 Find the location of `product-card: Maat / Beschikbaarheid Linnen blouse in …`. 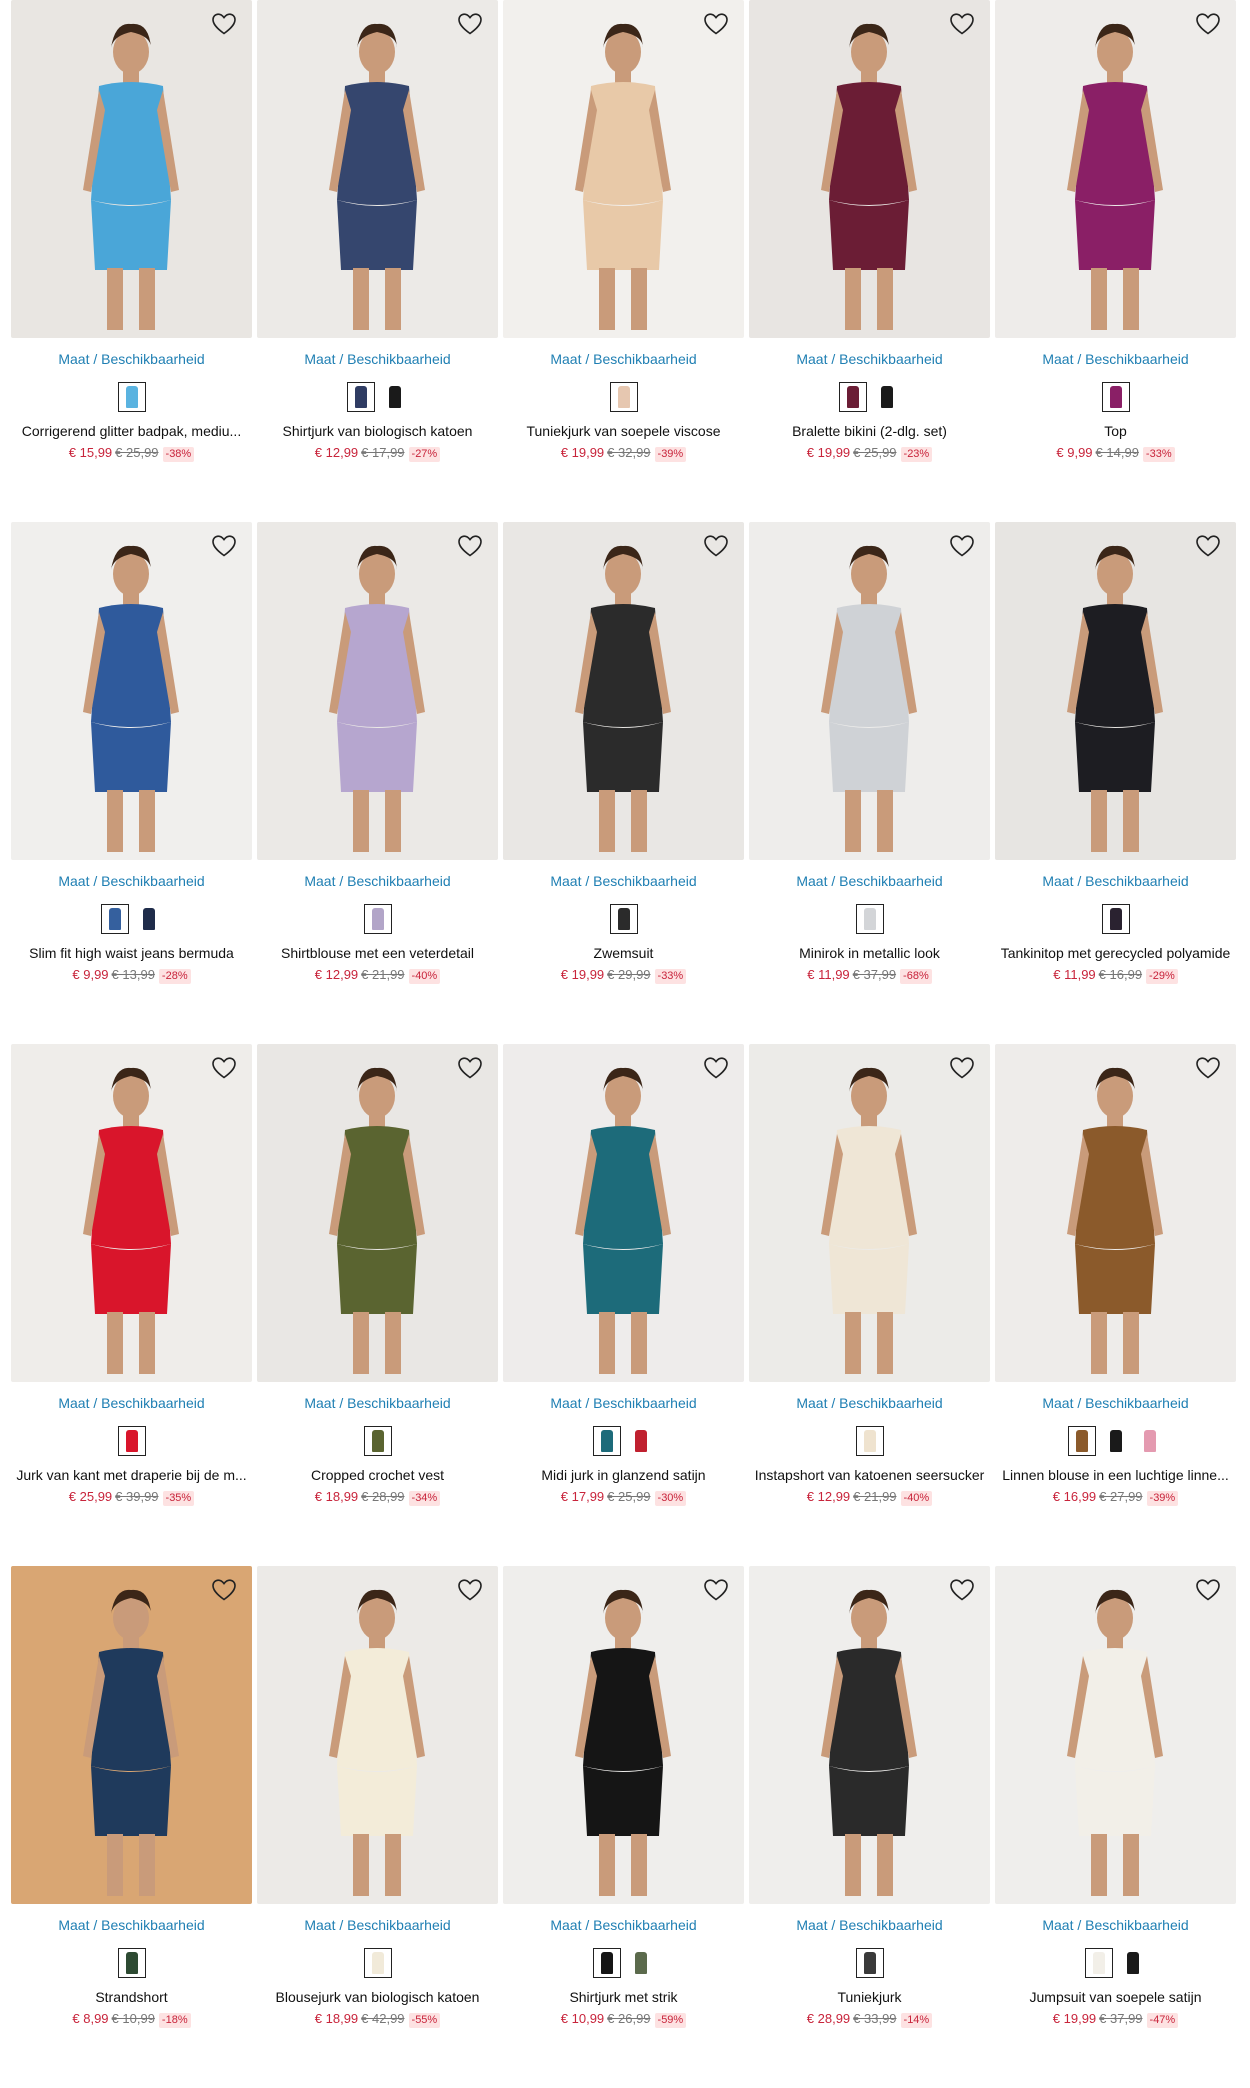

product-card: Maat / Beschikbaarheid Linnen blouse in … is located at coordinates (1115, 1305).